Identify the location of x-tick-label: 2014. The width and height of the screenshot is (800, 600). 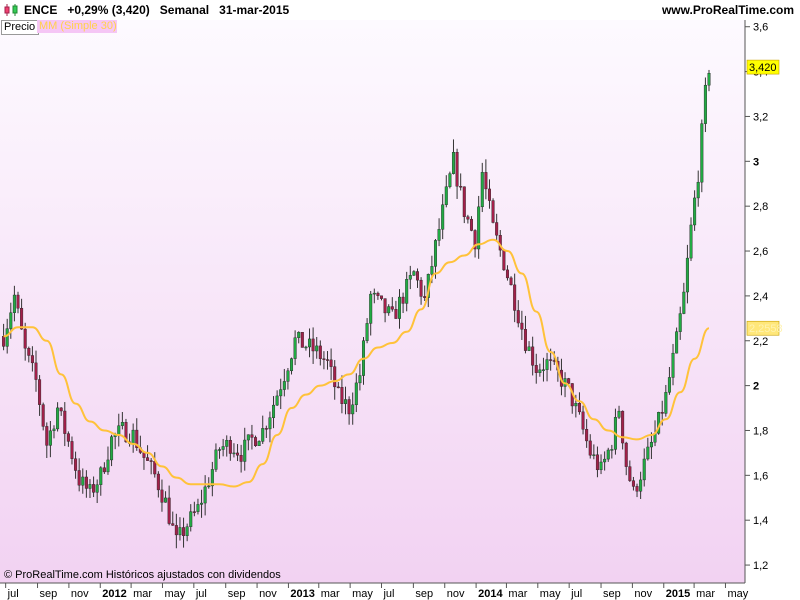
(490, 594).